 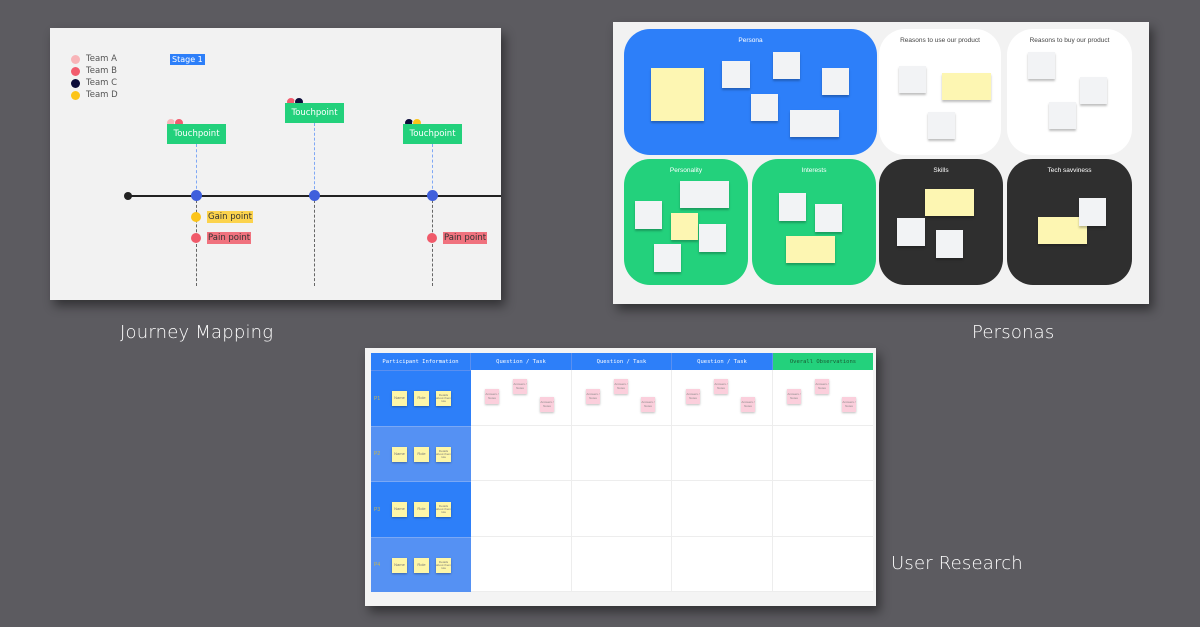 I want to click on pain-point-icon, so click(x=432, y=238).